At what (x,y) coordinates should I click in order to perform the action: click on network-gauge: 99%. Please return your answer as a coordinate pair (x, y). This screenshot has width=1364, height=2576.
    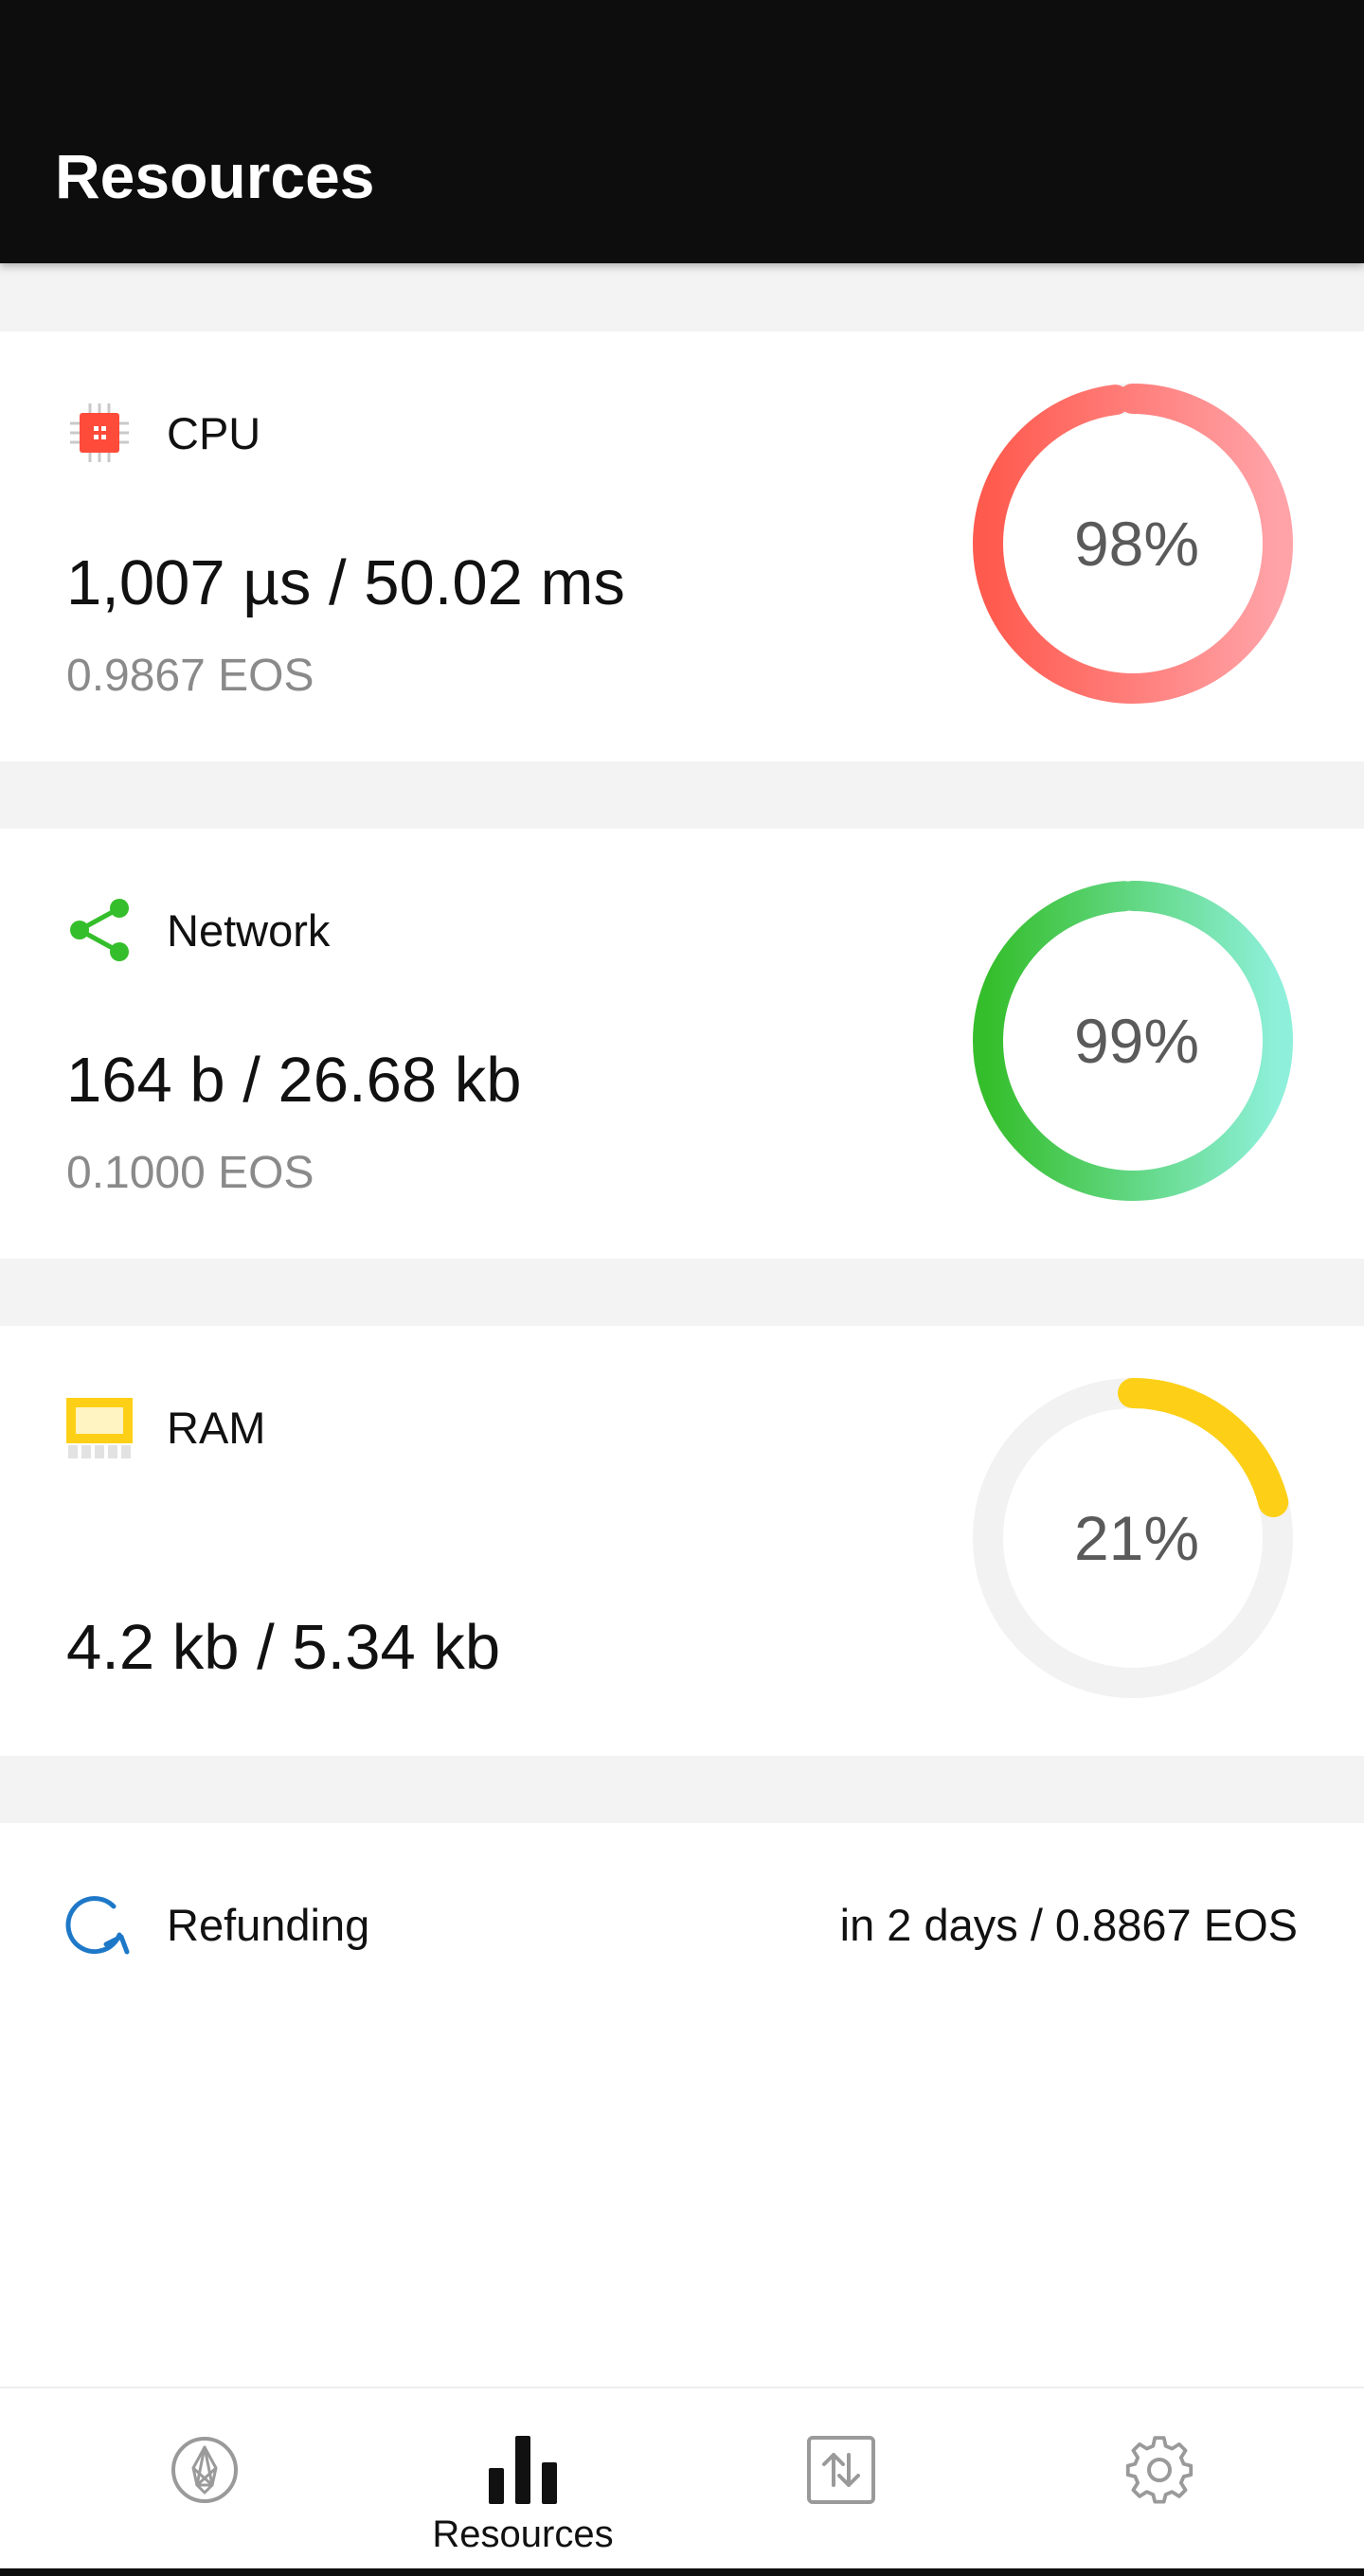
    Looking at the image, I should click on (1133, 1041).